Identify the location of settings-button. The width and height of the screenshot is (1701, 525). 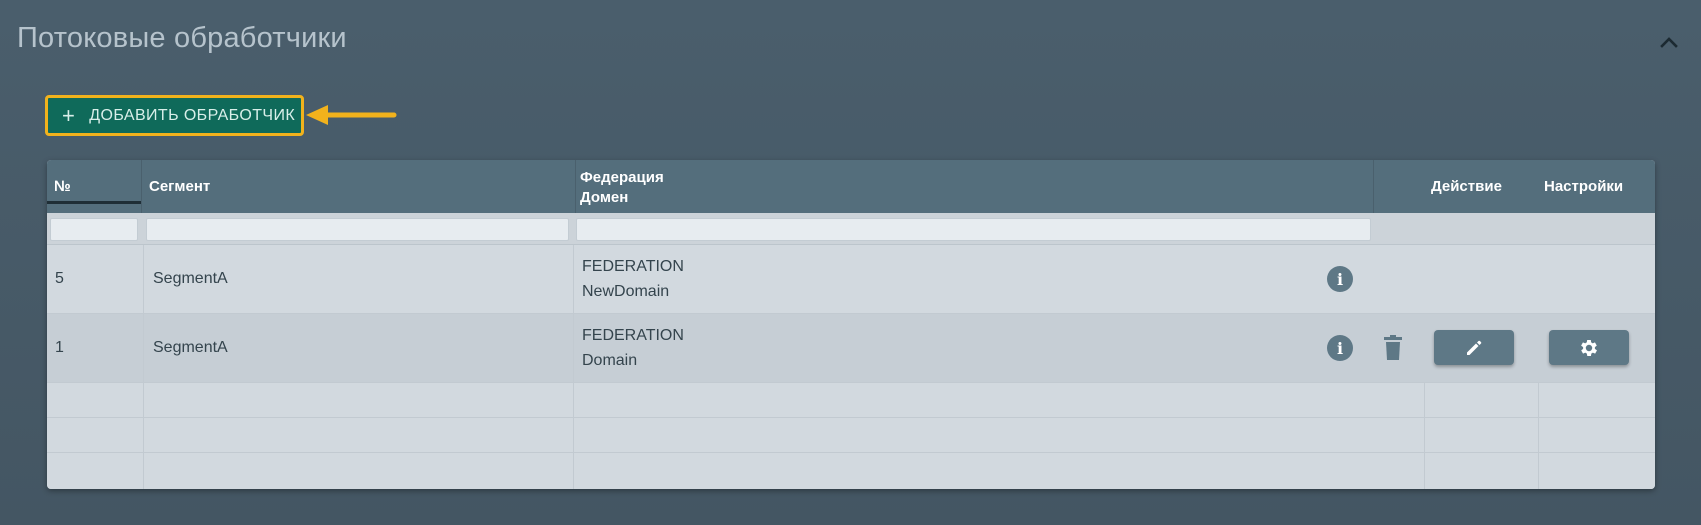
(1589, 347).